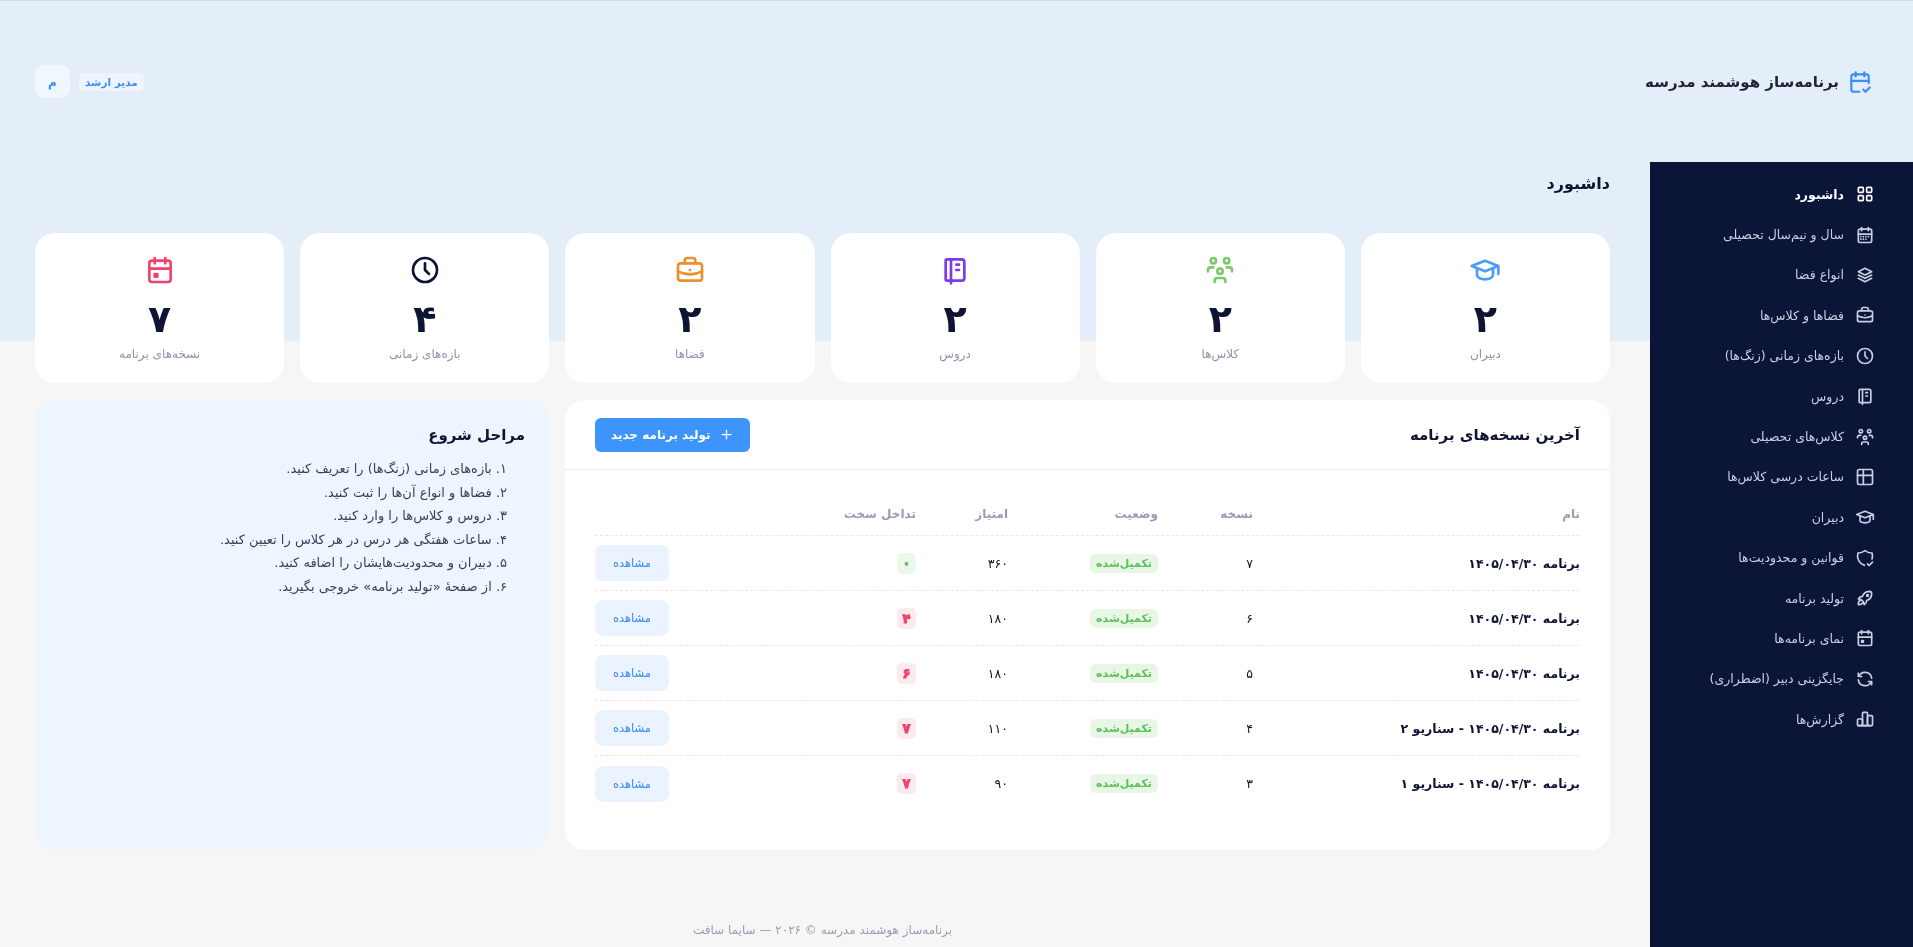  I want to click on score-cell: ۹۰, so click(1001, 783).